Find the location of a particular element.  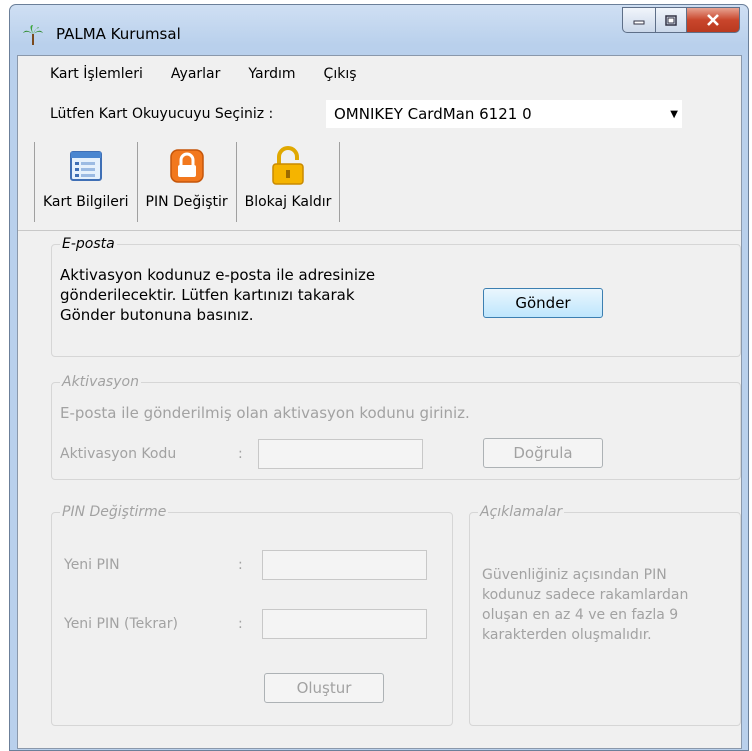

toolbar-label: Blokaj Kaldır is located at coordinates (288, 202).